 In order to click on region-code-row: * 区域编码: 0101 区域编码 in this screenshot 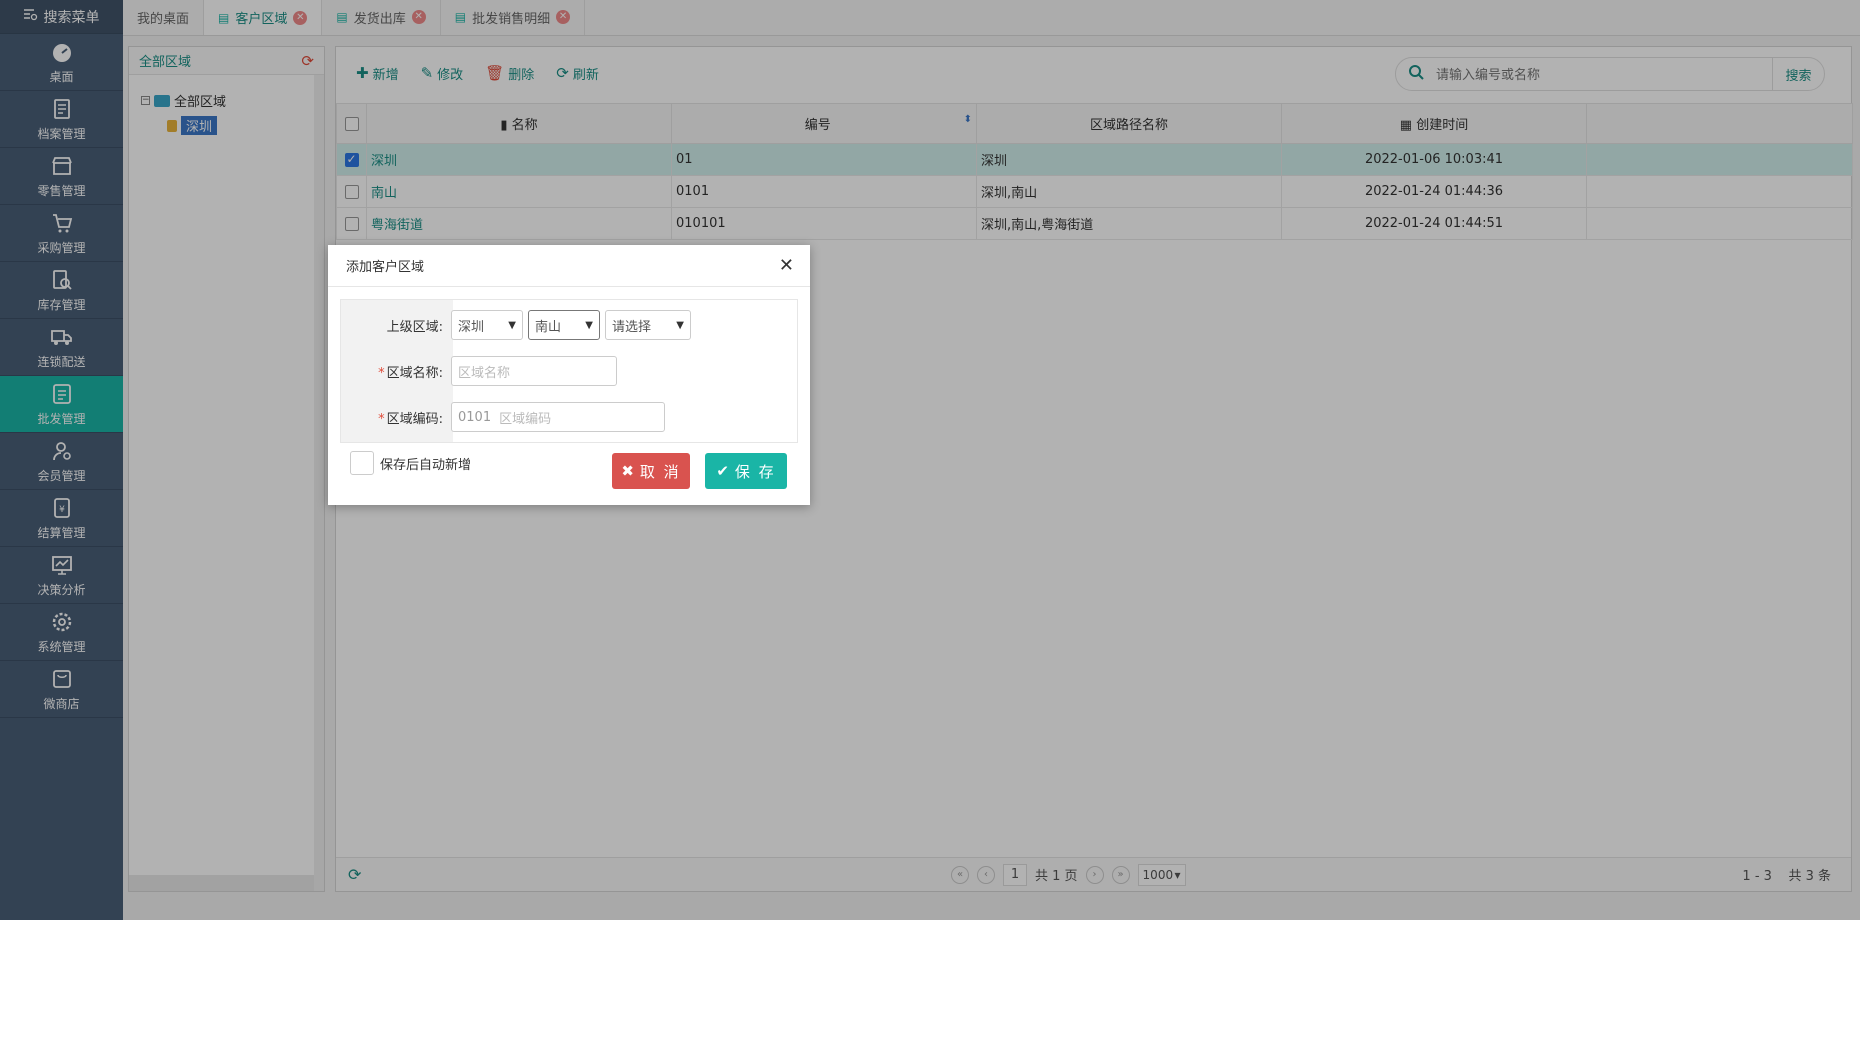, I will do `click(503, 417)`.